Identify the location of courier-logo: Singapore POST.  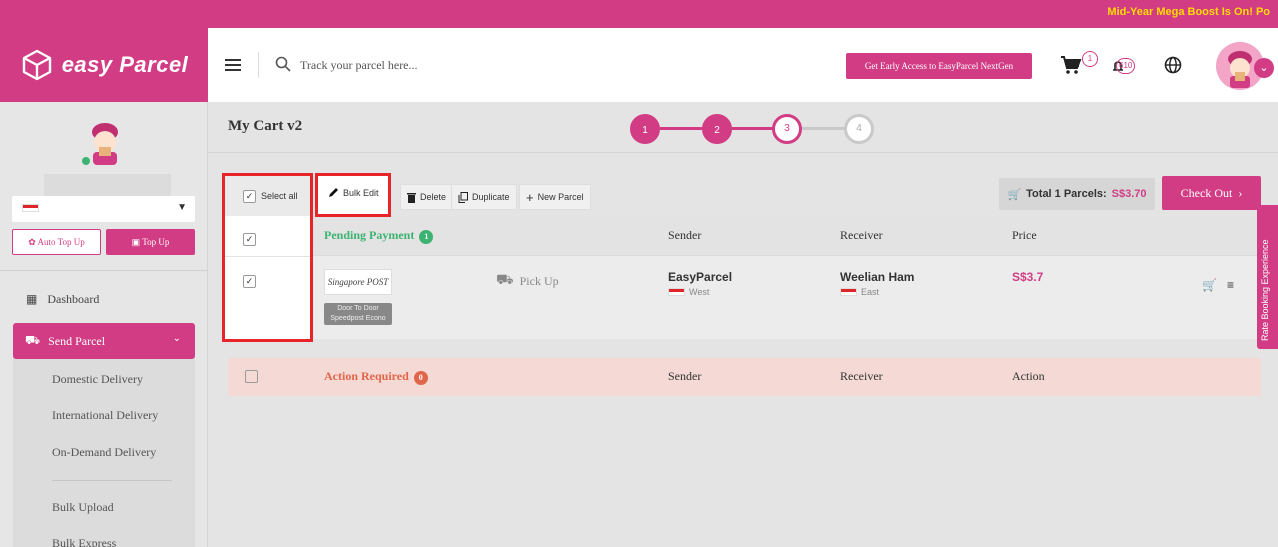
(358, 282).